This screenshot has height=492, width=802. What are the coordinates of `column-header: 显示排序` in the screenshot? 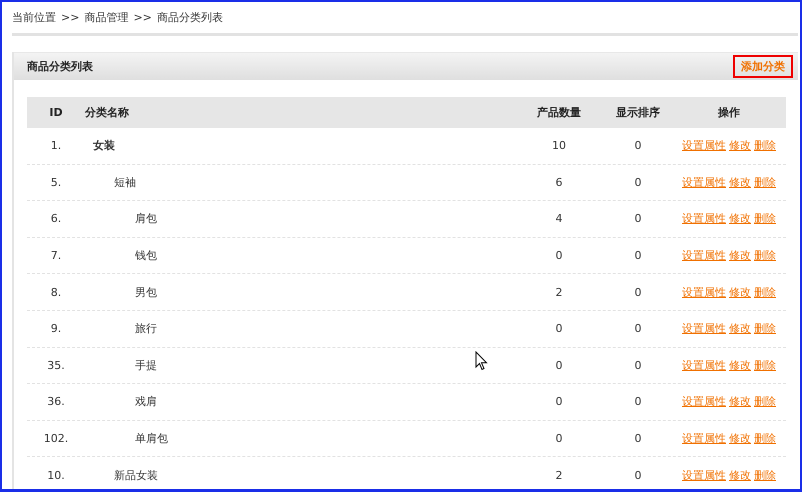 It's located at (638, 112).